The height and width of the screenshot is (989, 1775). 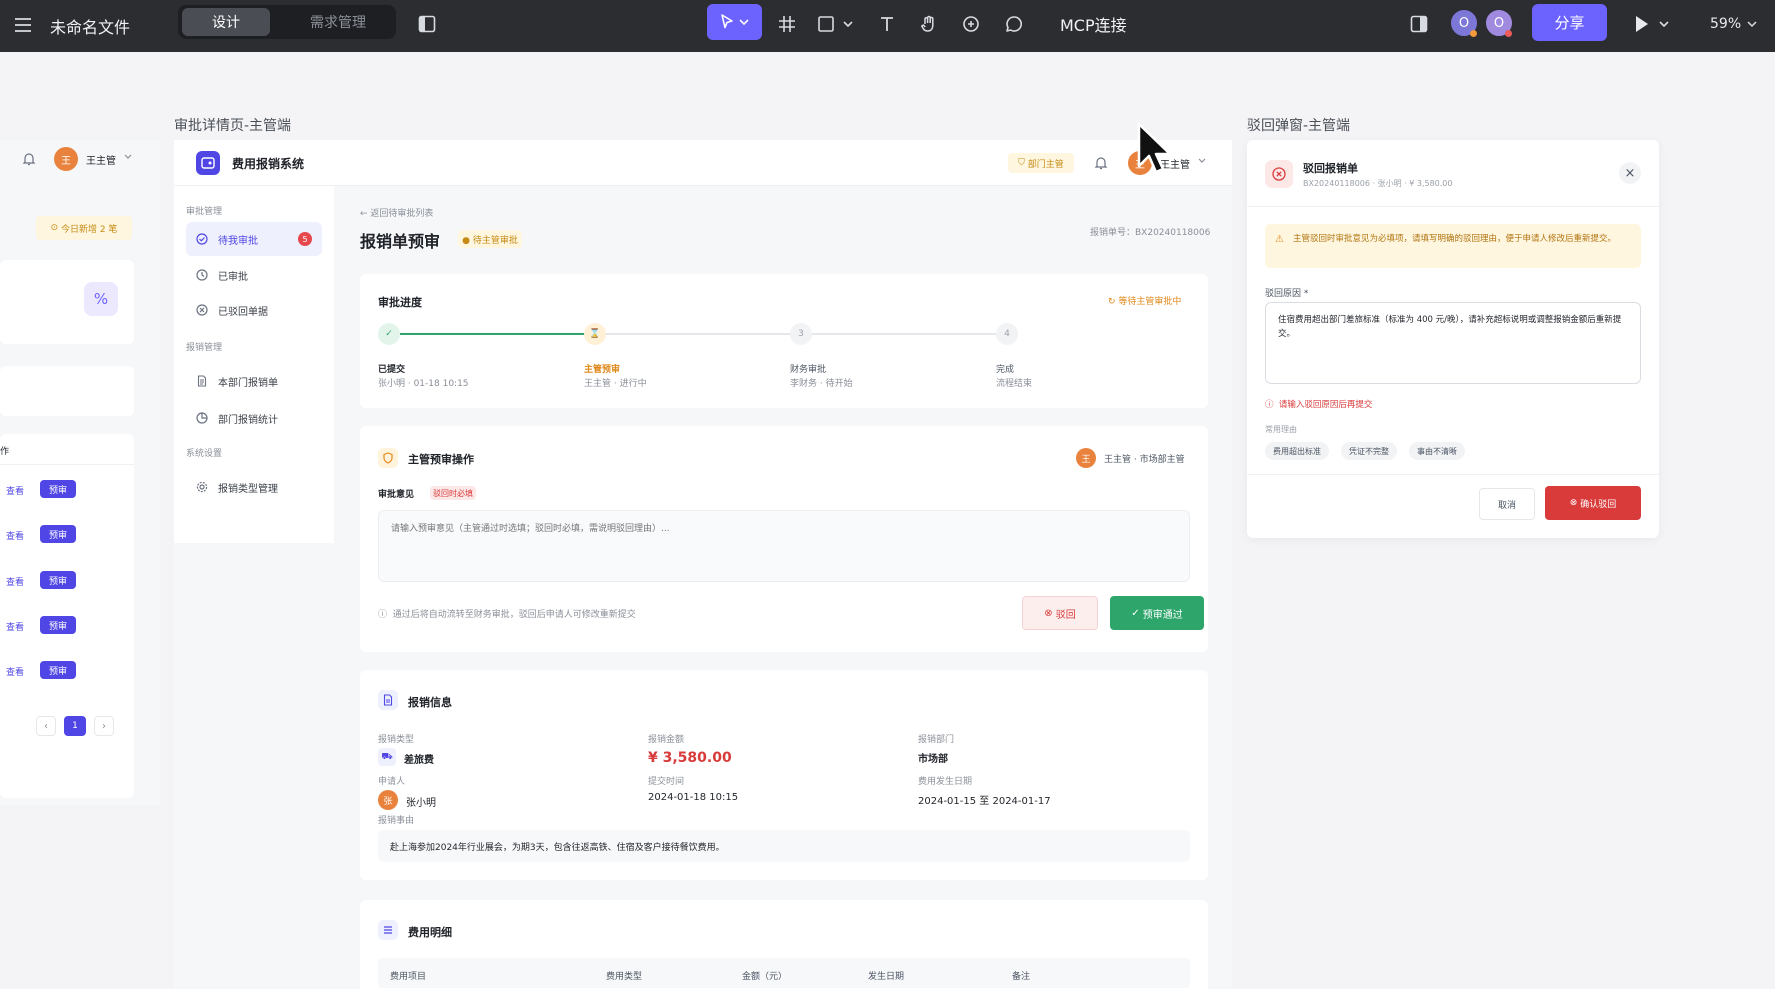 What do you see at coordinates (784, 944) in the screenshot?
I see `expense-detail-card: 费用明细 费用项目 费用类型 金额（元） 发生日期 备注` at bounding box center [784, 944].